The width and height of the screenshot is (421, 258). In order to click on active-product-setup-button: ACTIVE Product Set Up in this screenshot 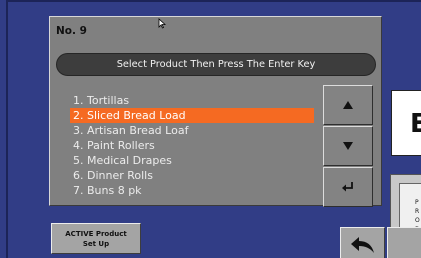, I will do `click(96, 238)`.